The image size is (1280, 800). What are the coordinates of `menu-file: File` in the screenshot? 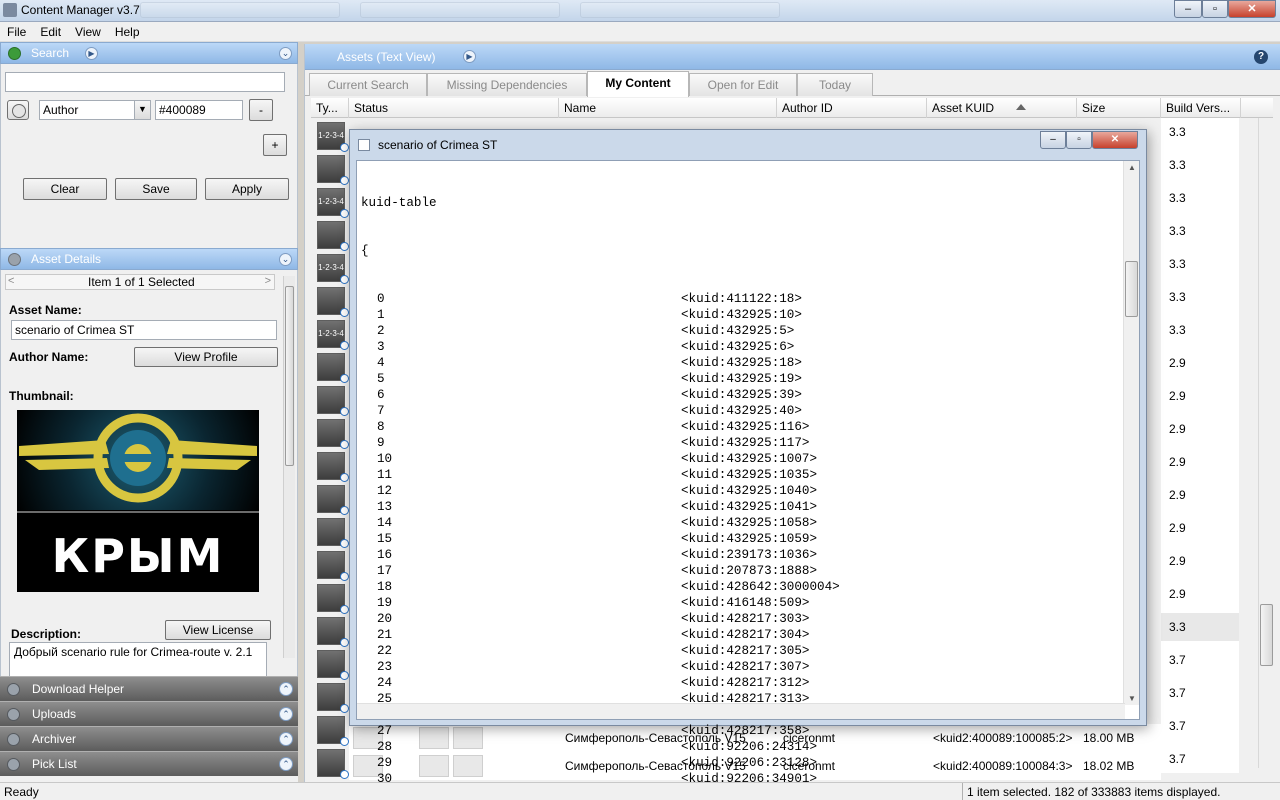 It's located at (16, 30).